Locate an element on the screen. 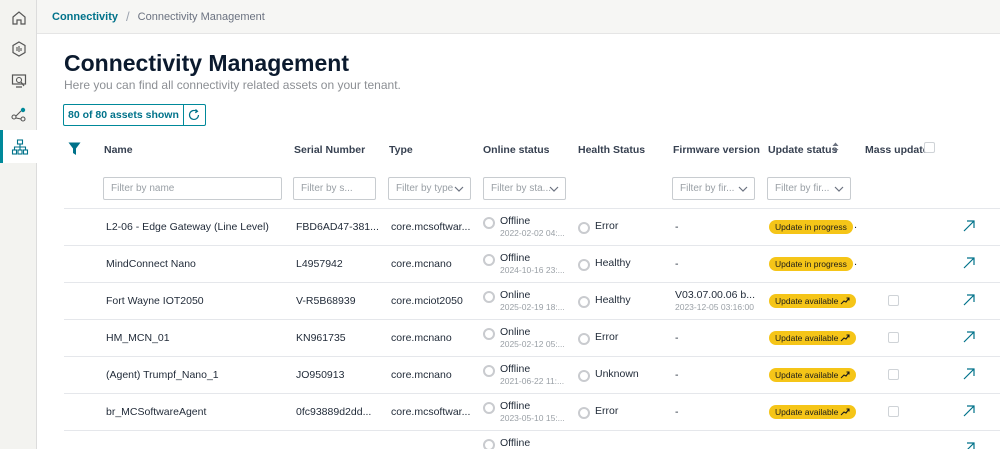 This screenshot has width=1000, height=449. nav-dashboard is located at coordinates (18, 48).